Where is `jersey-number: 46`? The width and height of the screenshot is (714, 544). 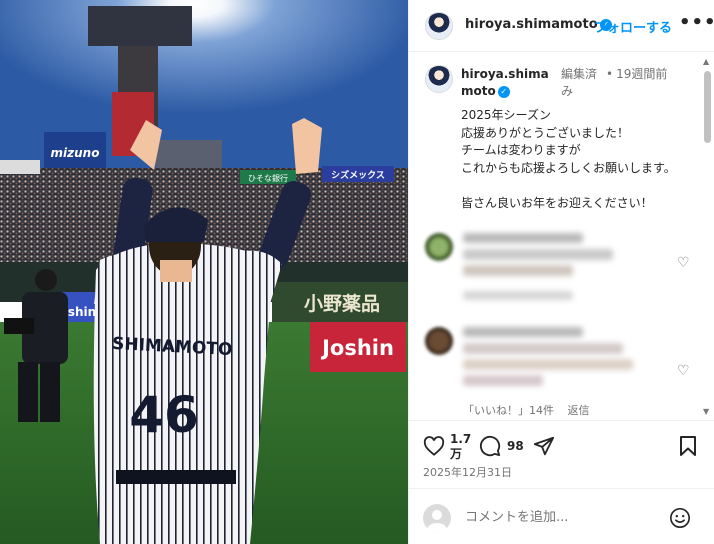
jersey-number: 46 is located at coordinates (164, 415).